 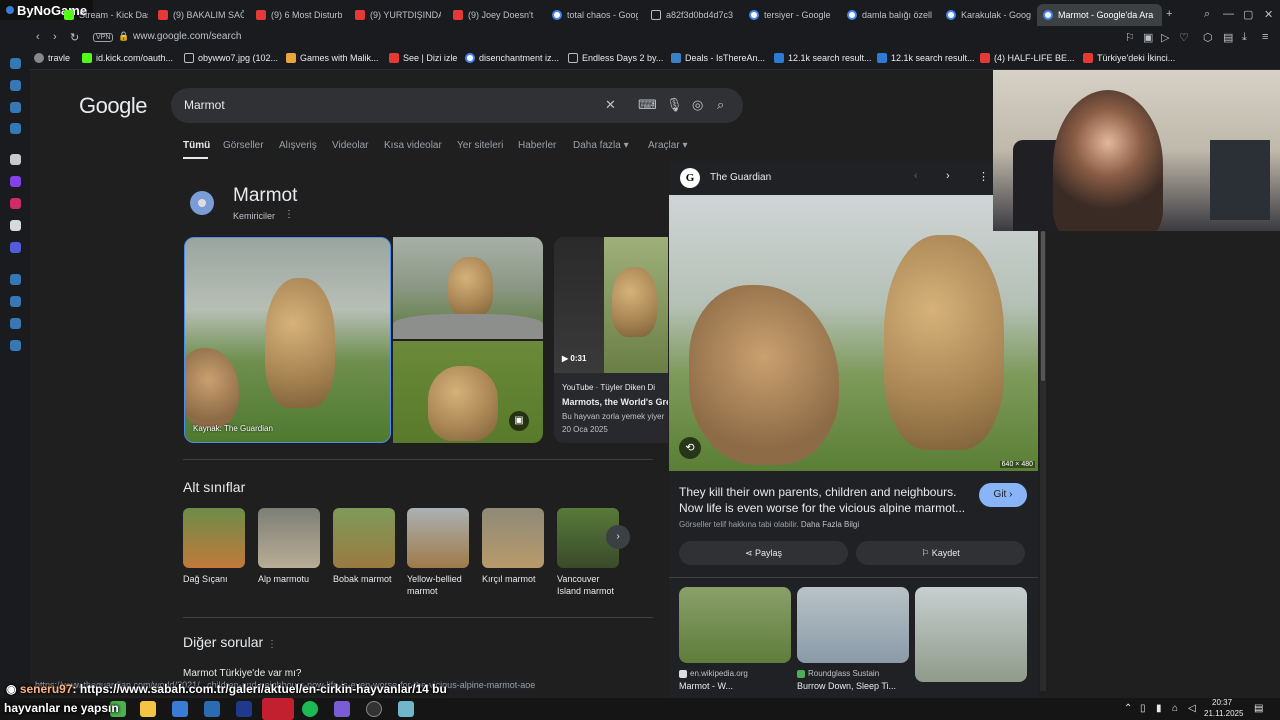 What do you see at coordinates (310, 709) in the screenshot?
I see `spotify-icon` at bounding box center [310, 709].